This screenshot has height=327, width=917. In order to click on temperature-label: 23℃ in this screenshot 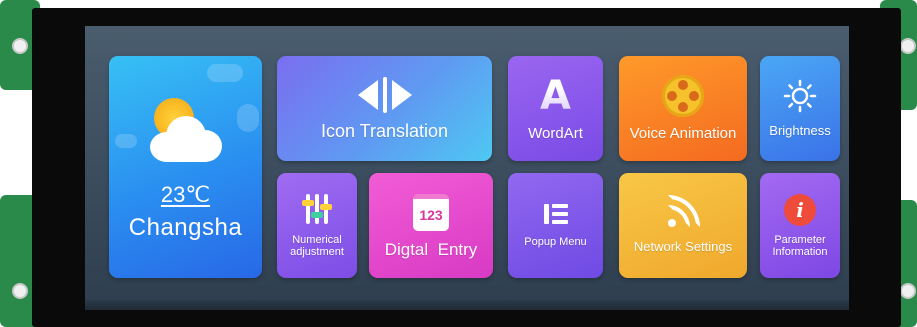, I will do `click(185, 194)`.